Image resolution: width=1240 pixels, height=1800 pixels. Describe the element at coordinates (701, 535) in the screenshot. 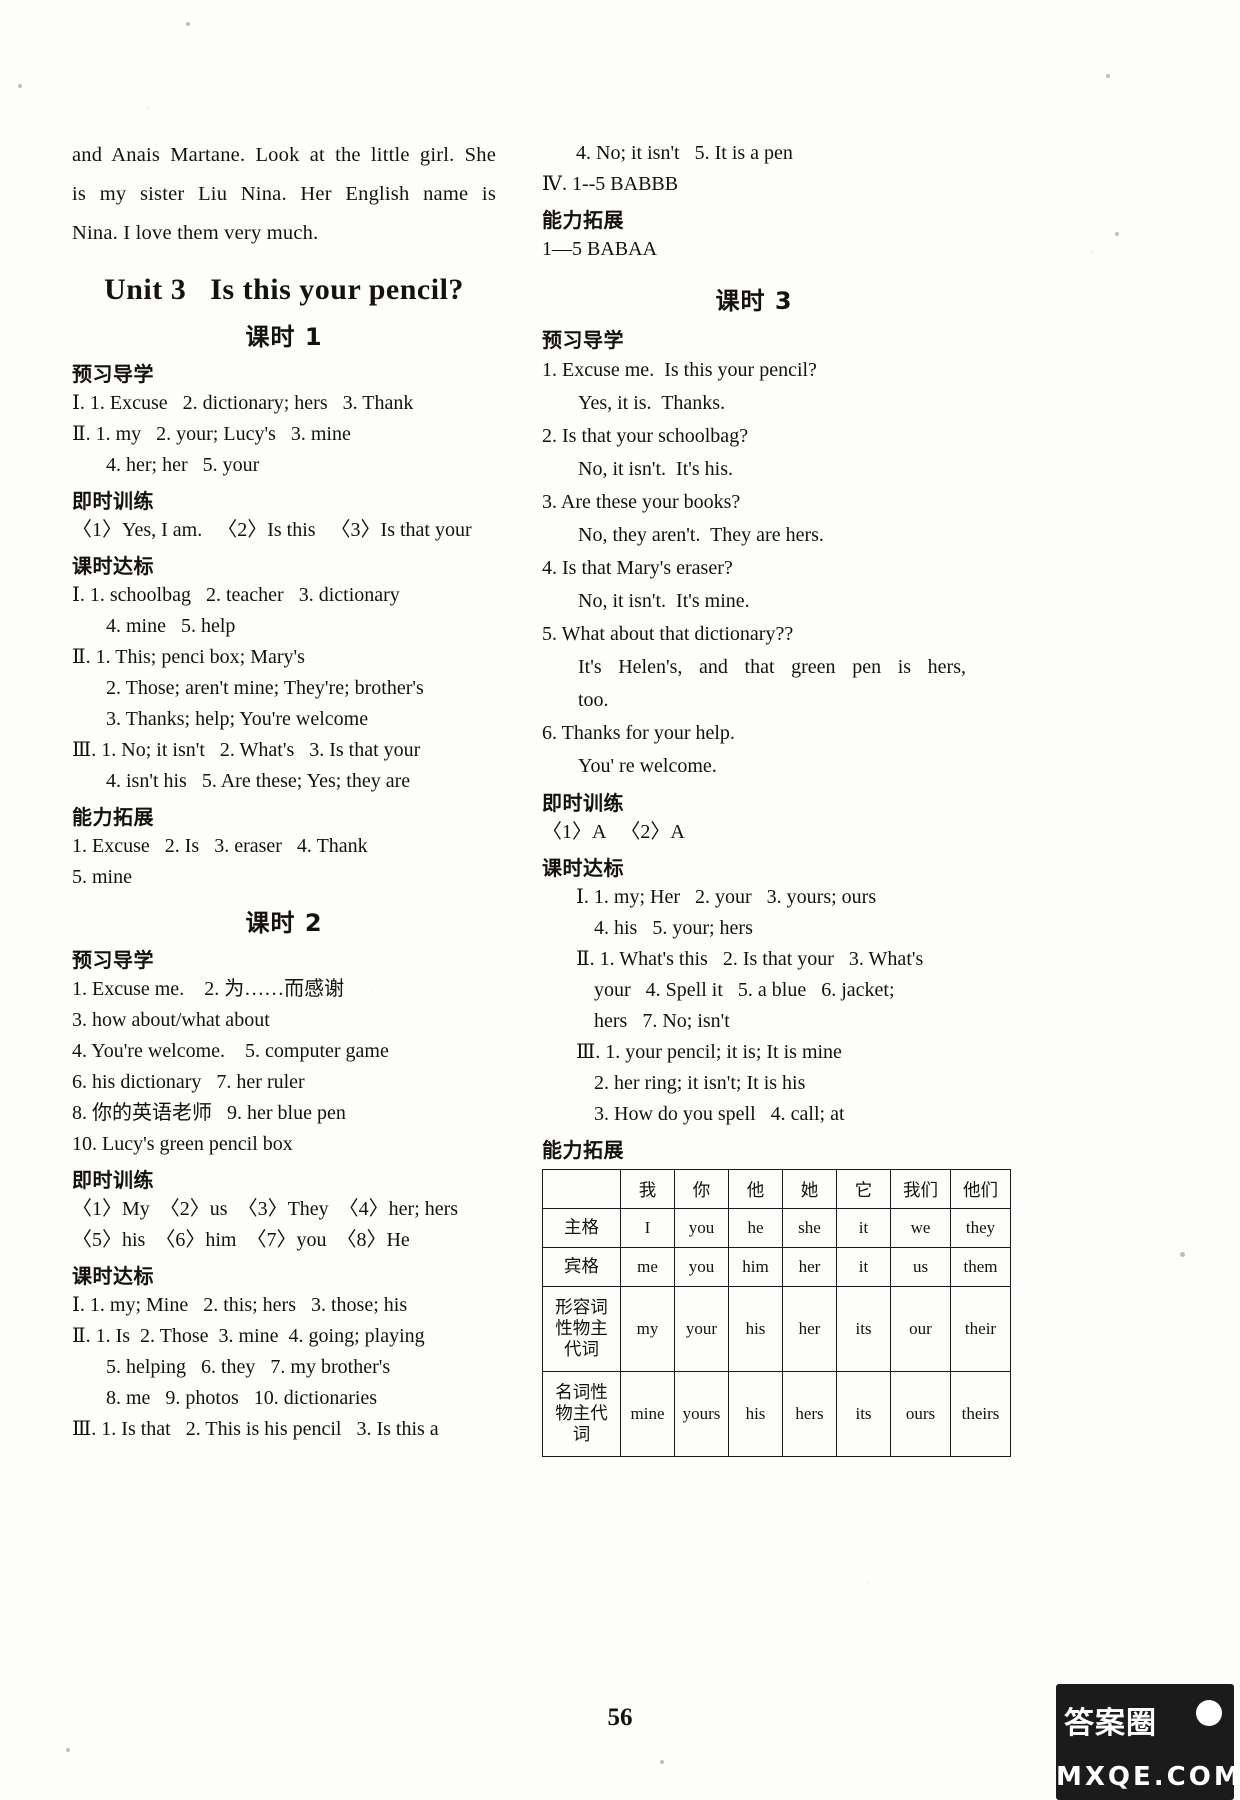

I see `lesson-3-qa-answer: No, they aren't. They are hers.` at that location.